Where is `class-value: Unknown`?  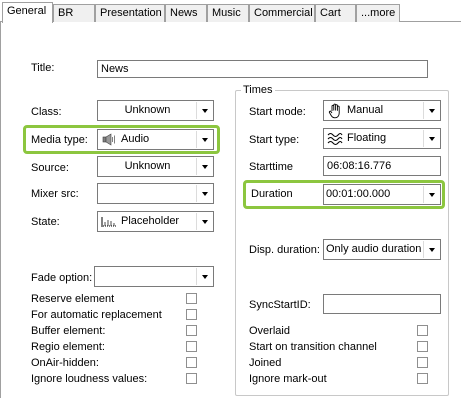 class-value: Unknown is located at coordinates (147, 110).